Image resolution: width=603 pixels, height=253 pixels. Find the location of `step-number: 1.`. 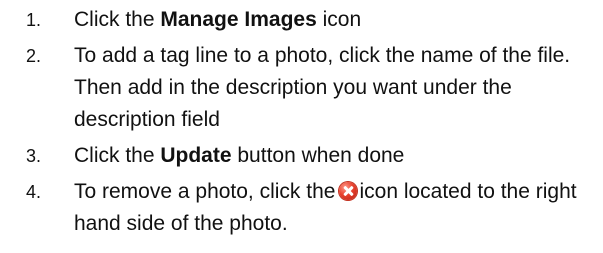

step-number: 1. is located at coordinates (34, 20).